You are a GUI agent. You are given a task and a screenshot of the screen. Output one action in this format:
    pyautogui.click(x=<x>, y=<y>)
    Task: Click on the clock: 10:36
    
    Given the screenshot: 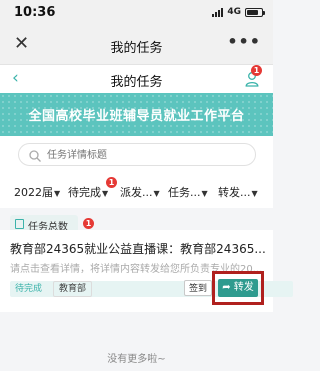 What is the action you would take?
    pyautogui.click(x=35, y=12)
    